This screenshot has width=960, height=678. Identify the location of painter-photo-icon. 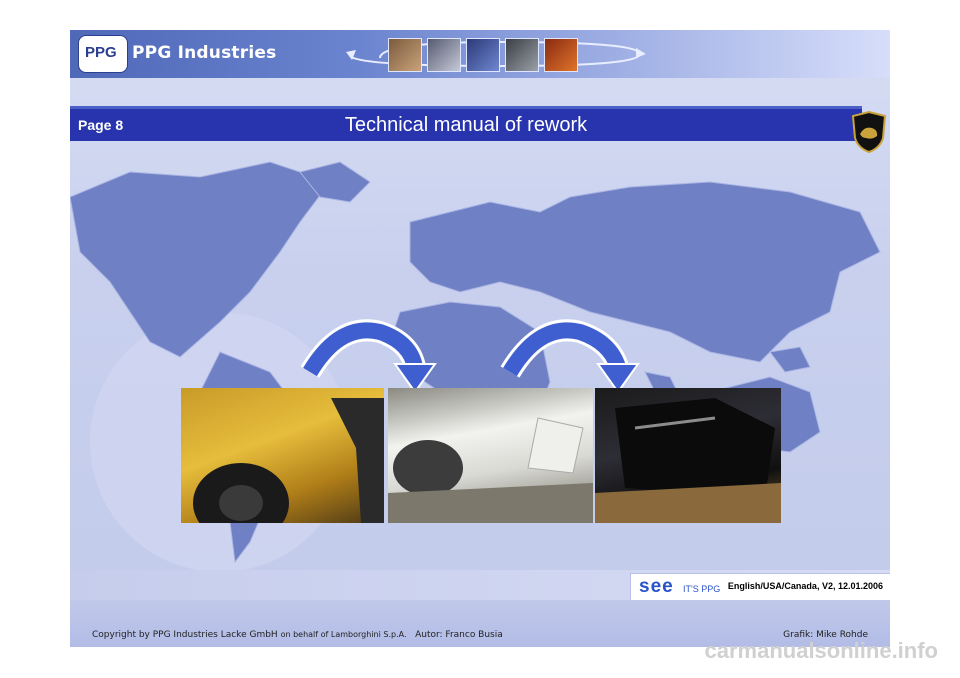
(483, 55).